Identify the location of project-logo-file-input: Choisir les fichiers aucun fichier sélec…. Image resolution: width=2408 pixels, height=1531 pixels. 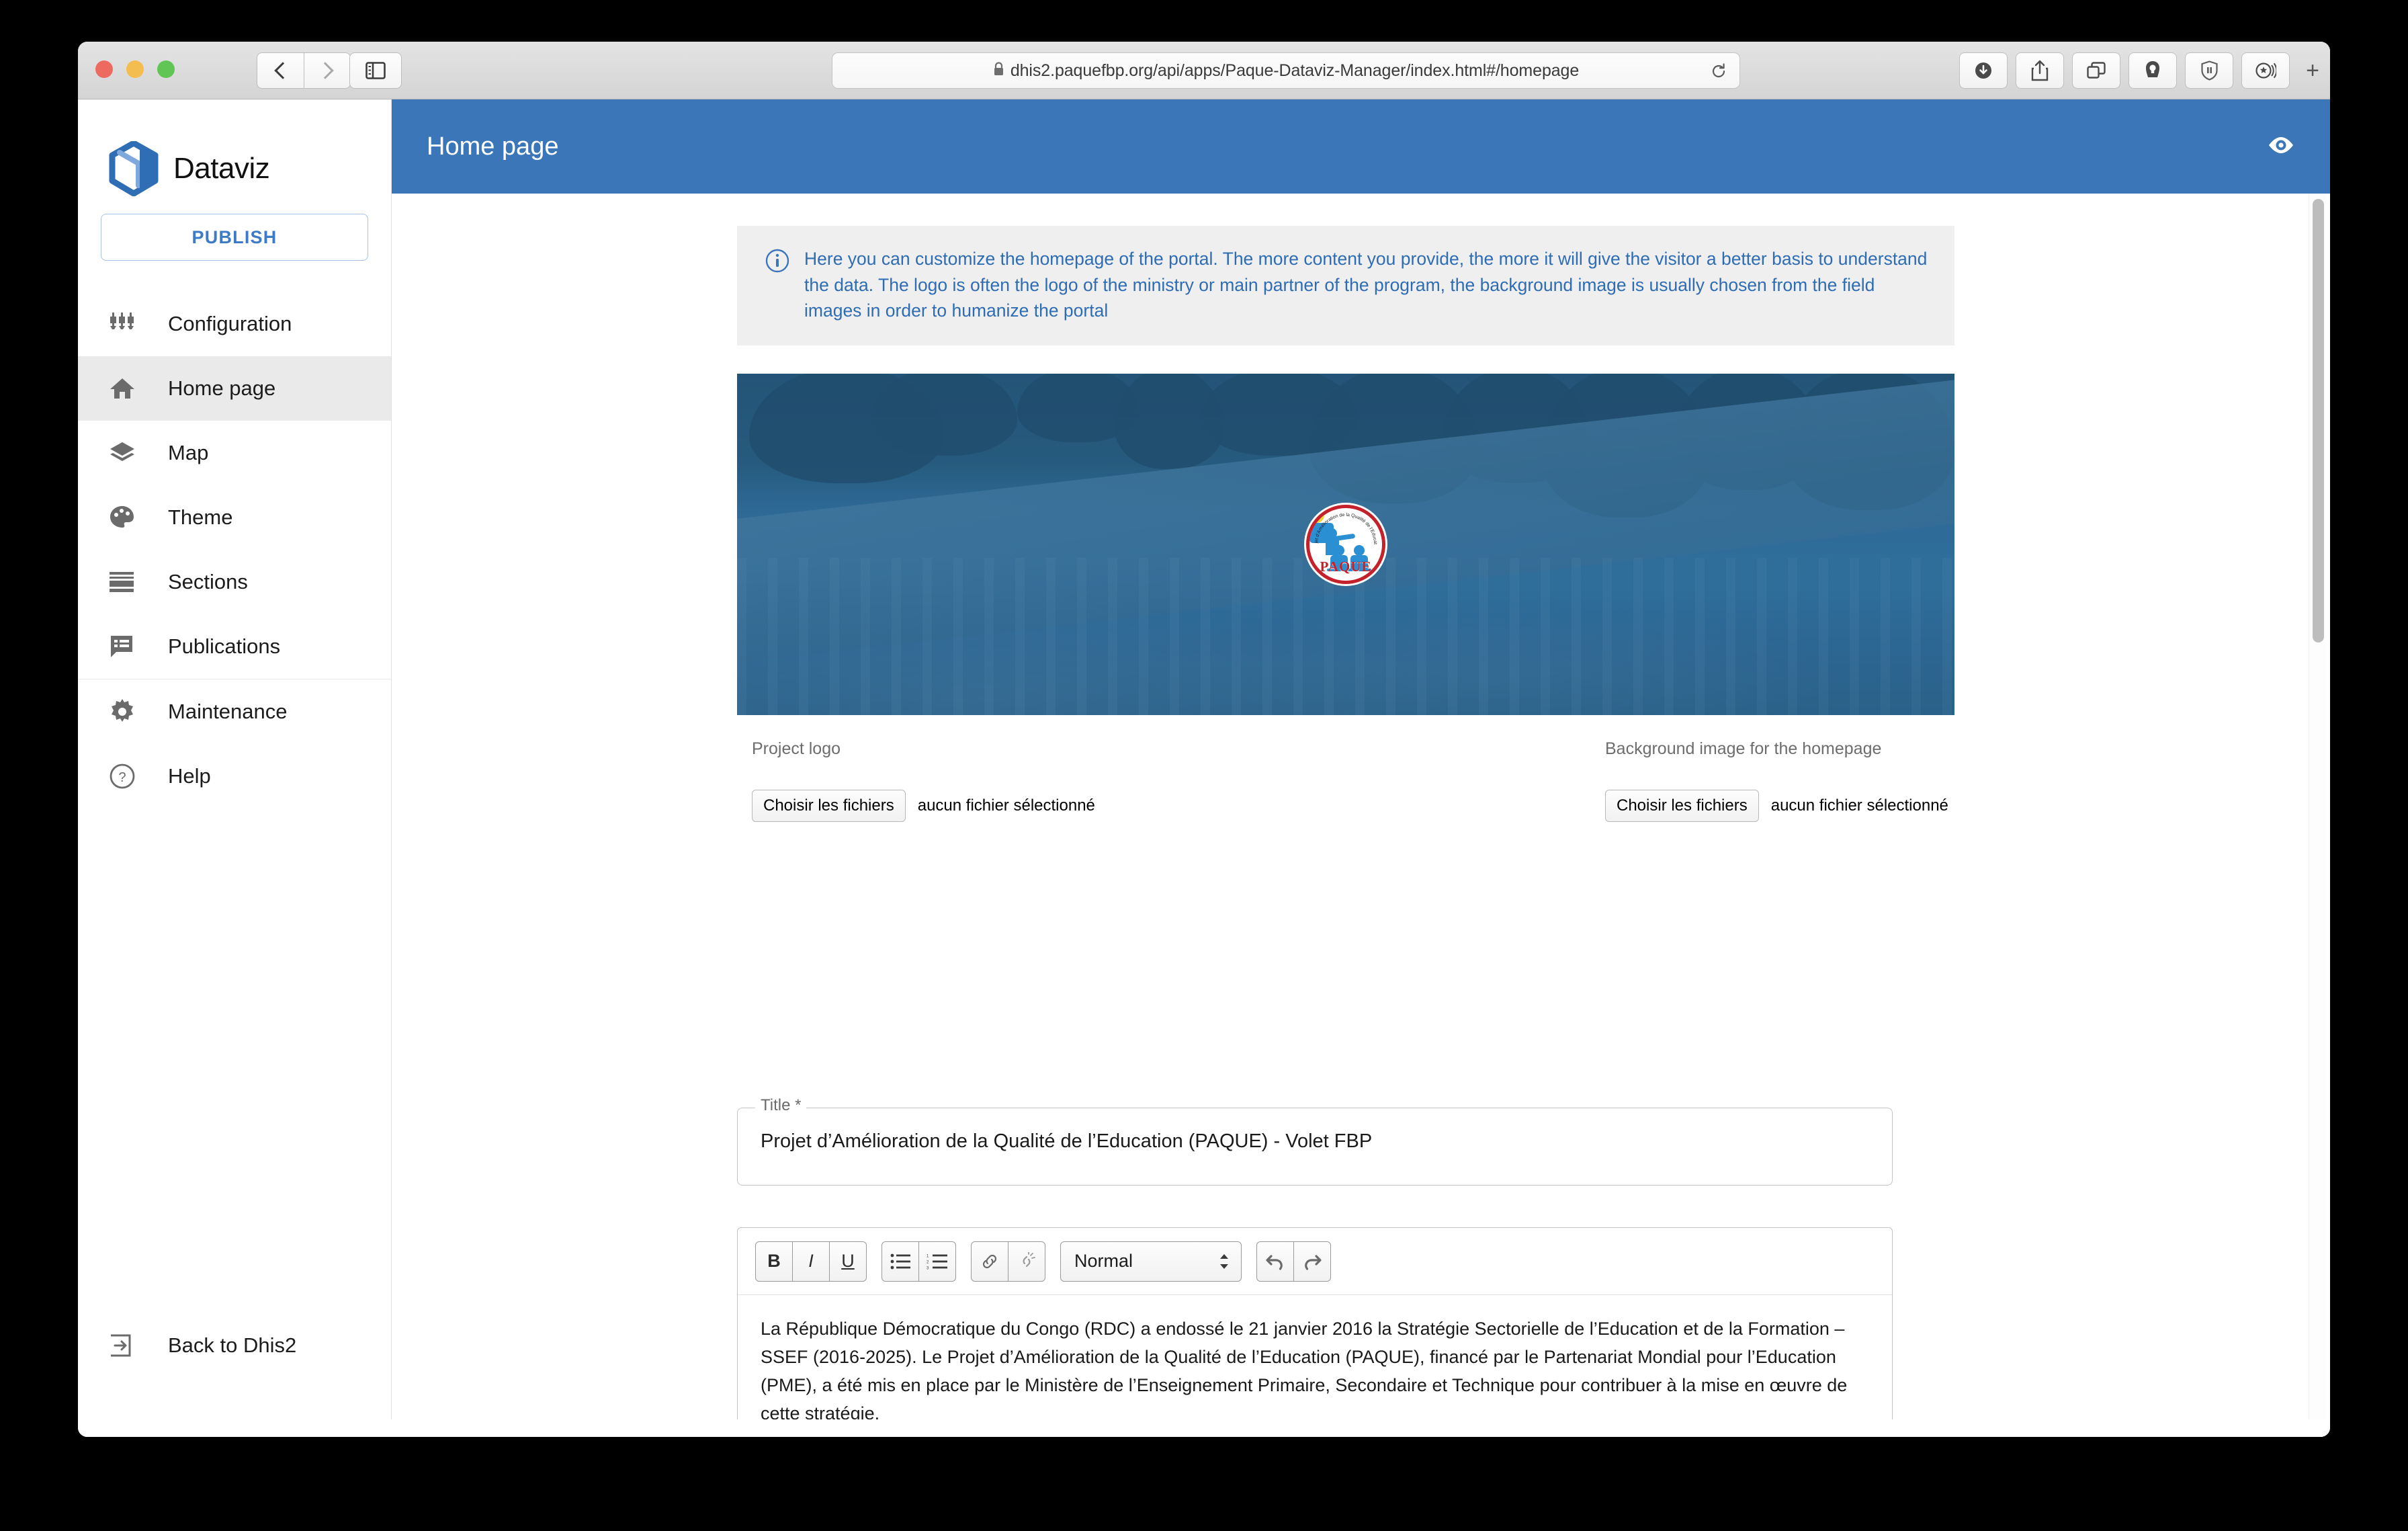
(1049, 806).